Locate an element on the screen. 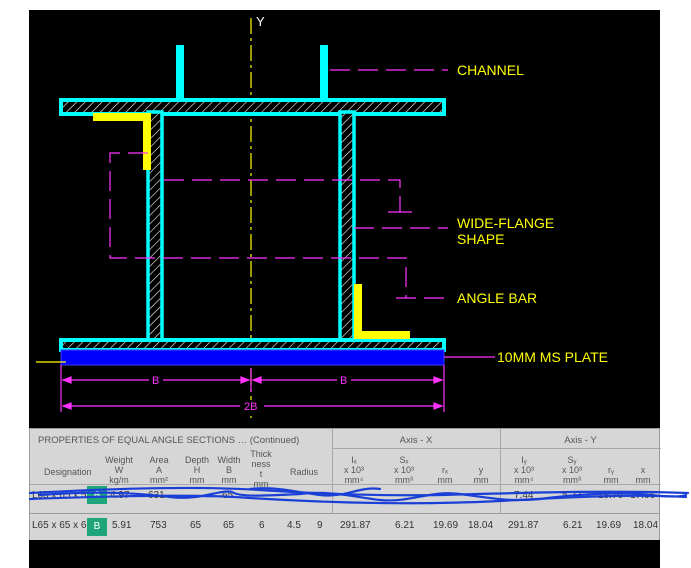 The width and height of the screenshot is (691, 568). row-a-weight: 4.97 is located at coordinates (120, 495).